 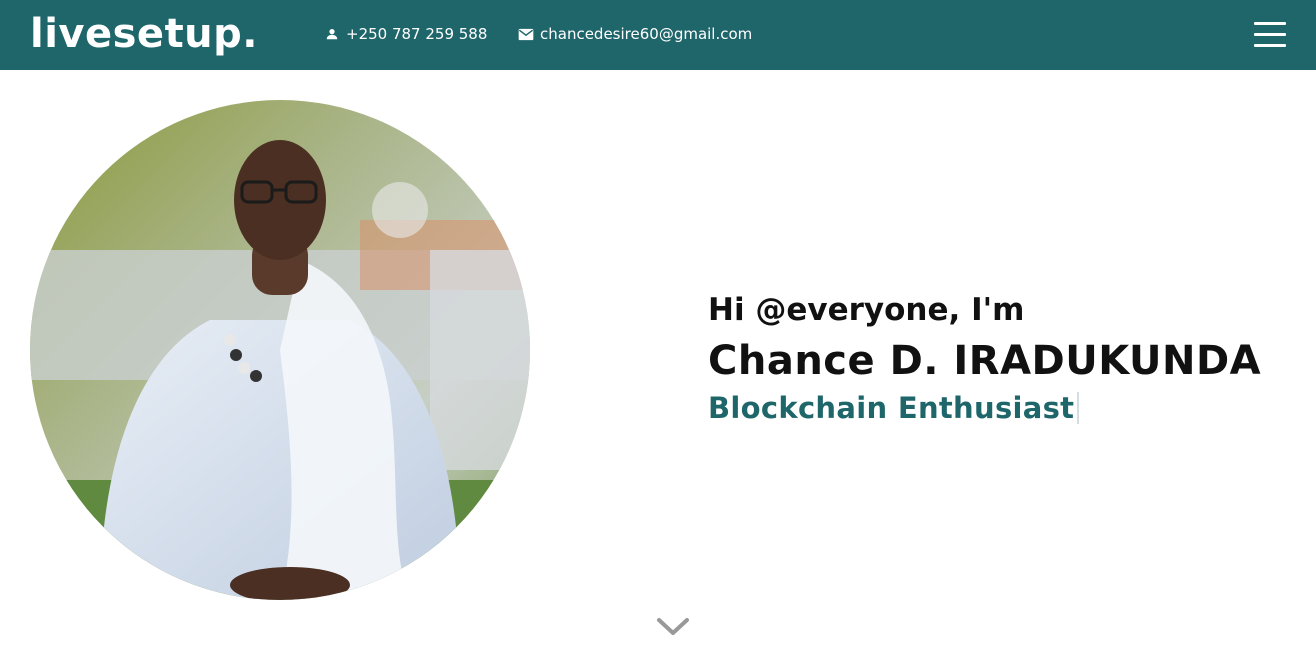 What do you see at coordinates (526, 34) in the screenshot?
I see `mail-icon` at bounding box center [526, 34].